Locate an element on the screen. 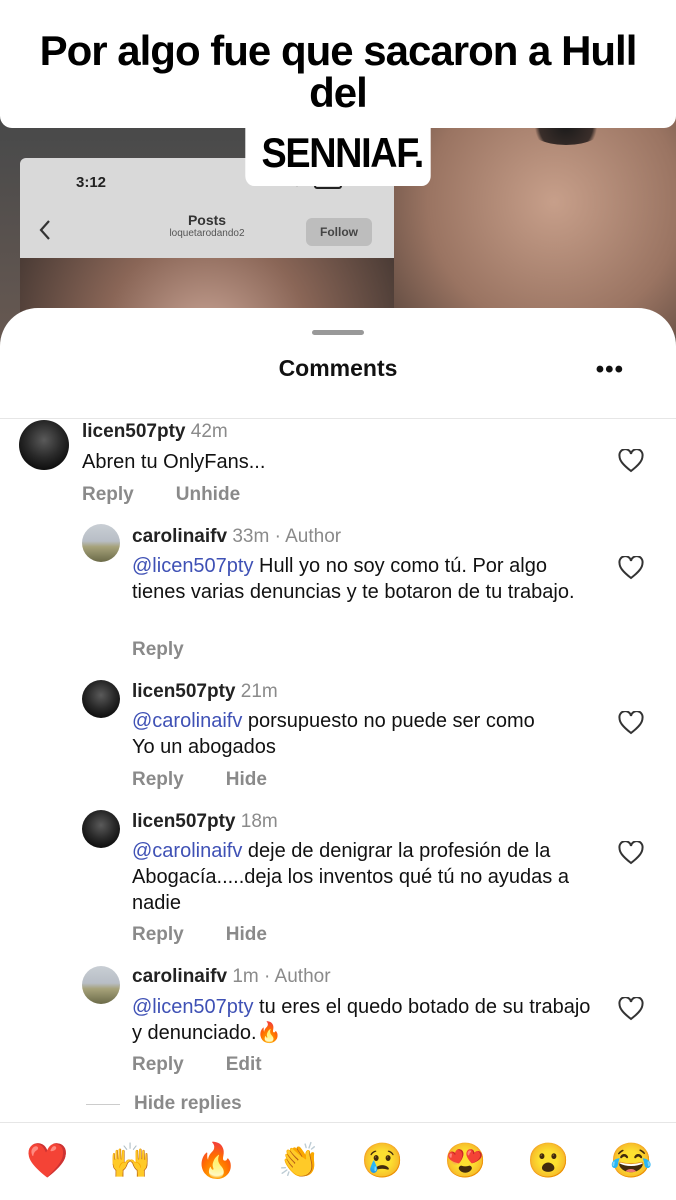 This screenshot has width=676, height=1200. comment-time: 18m is located at coordinates (259, 821).